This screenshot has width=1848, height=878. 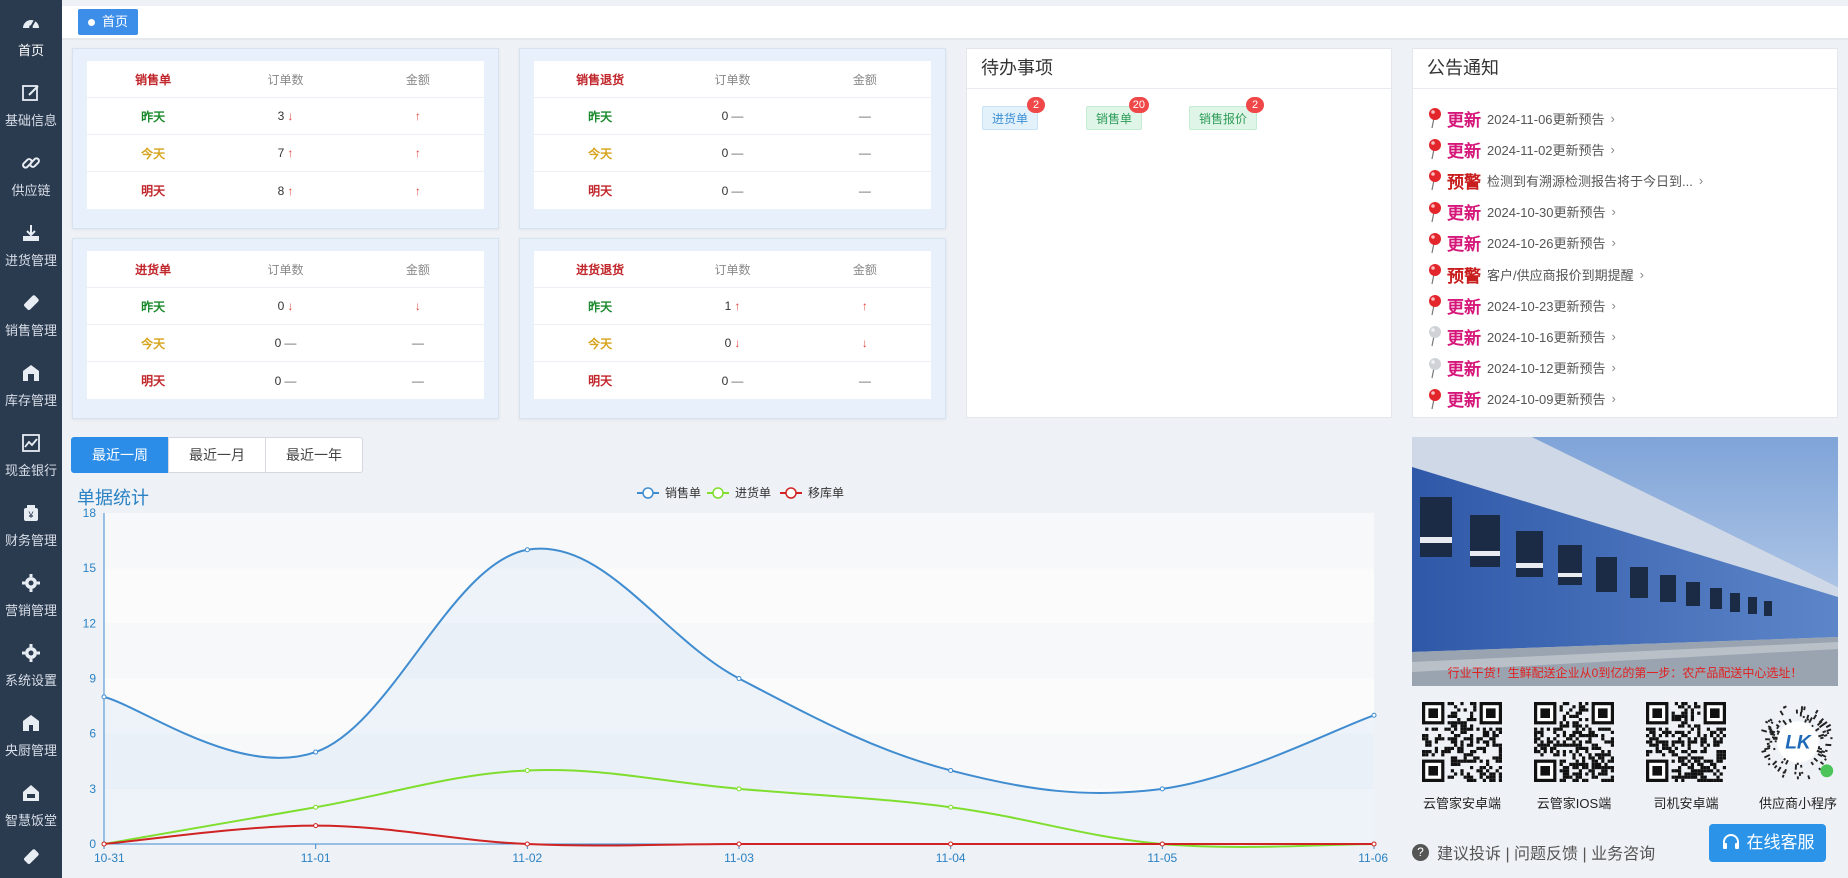 What do you see at coordinates (1521, 149) in the screenshot?
I see `notice-item: 更新 2024-11-02更新预告 ›` at bounding box center [1521, 149].